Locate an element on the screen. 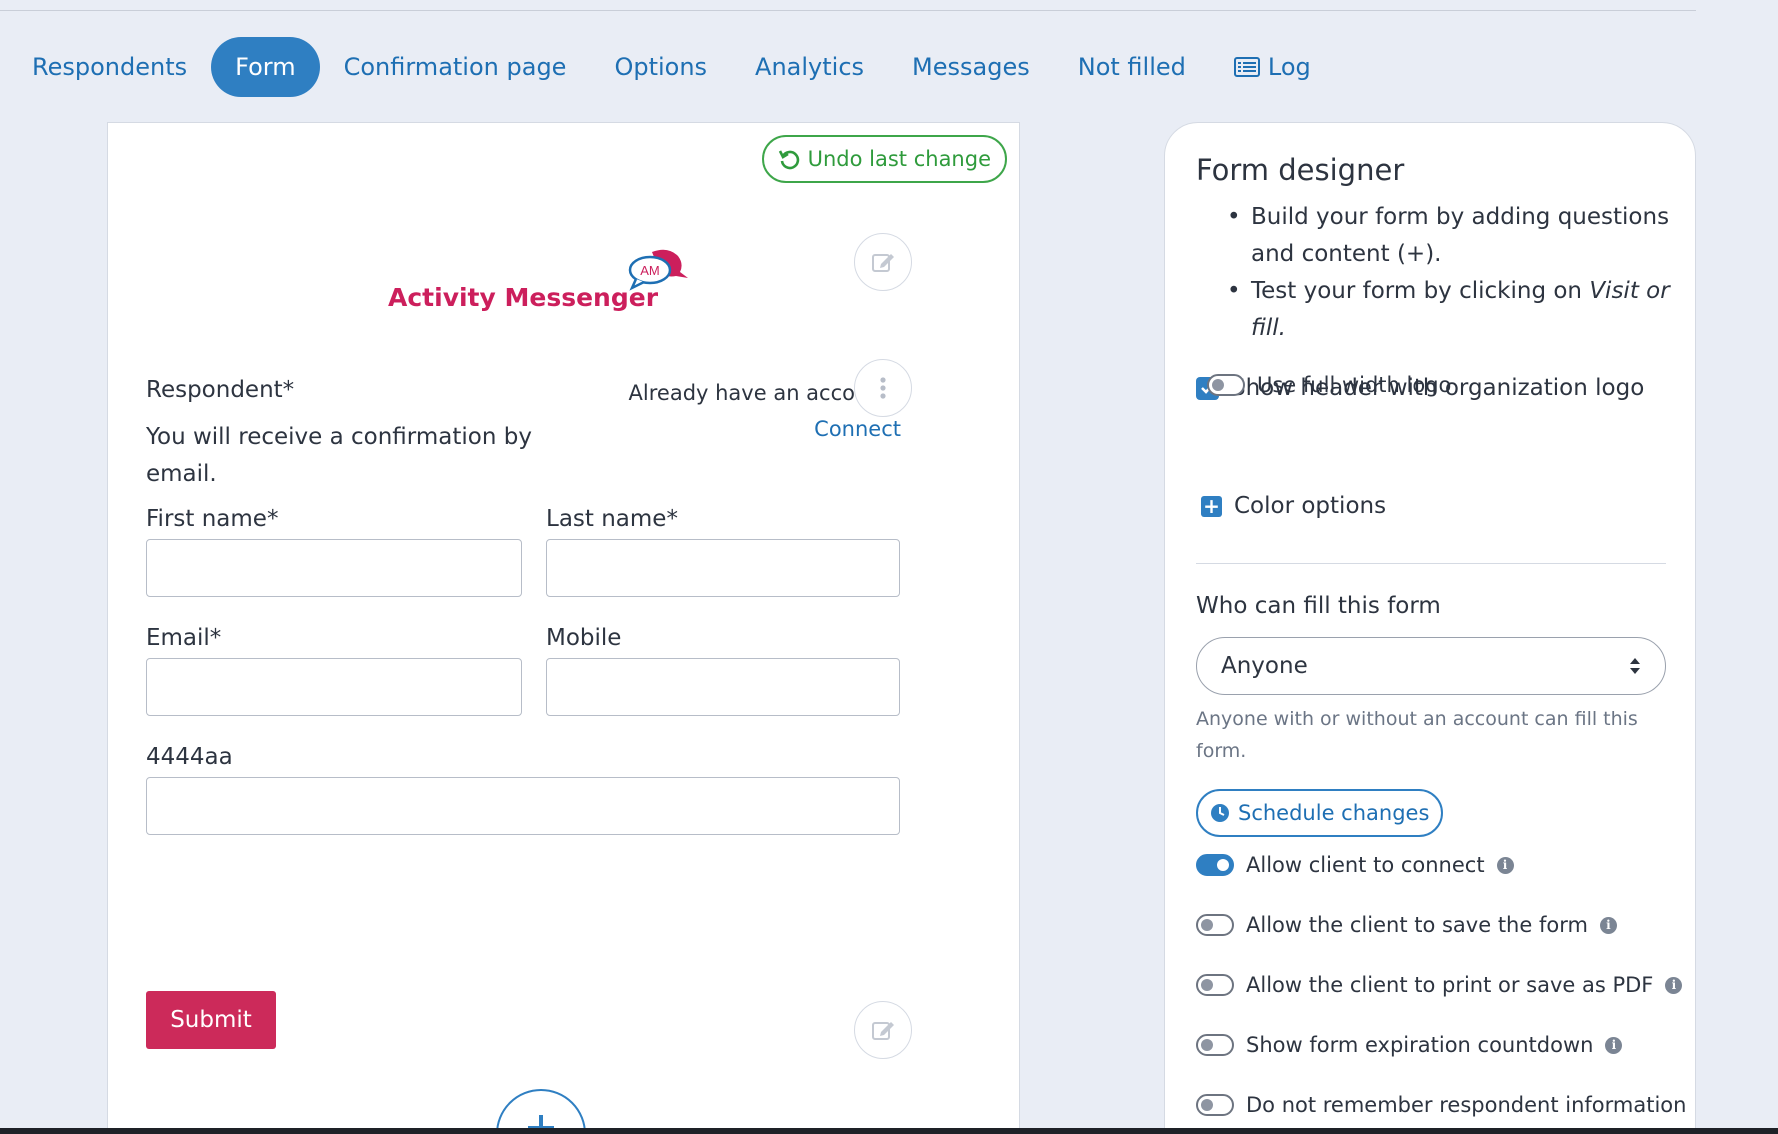 Image resolution: width=1778 pixels, height=1134 pixels. select-value: Anyone is located at coordinates (1264, 666).